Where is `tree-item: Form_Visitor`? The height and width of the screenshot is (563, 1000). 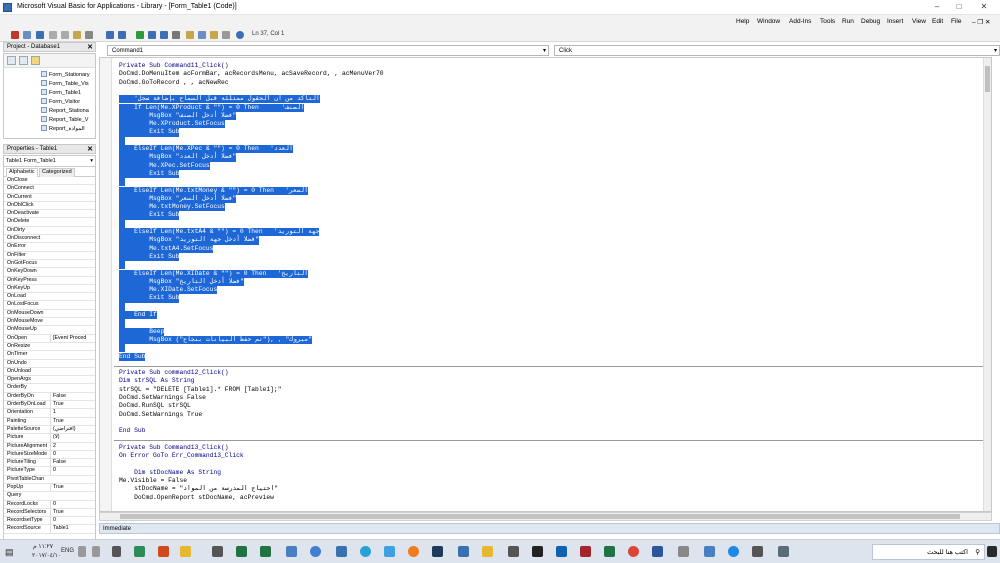 tree-item: Form_Visitor is located at coordinates (60, 101).